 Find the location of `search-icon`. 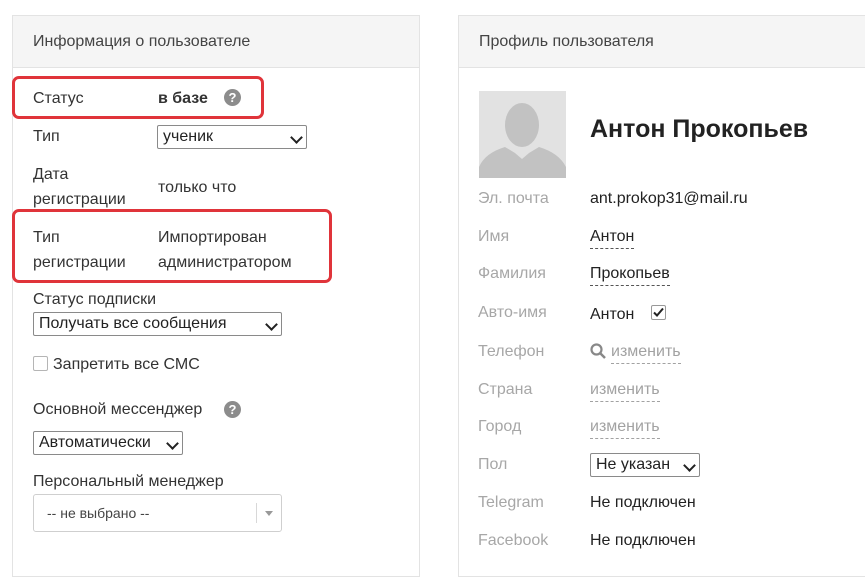

search-icon is located at coordinates (598, 353).